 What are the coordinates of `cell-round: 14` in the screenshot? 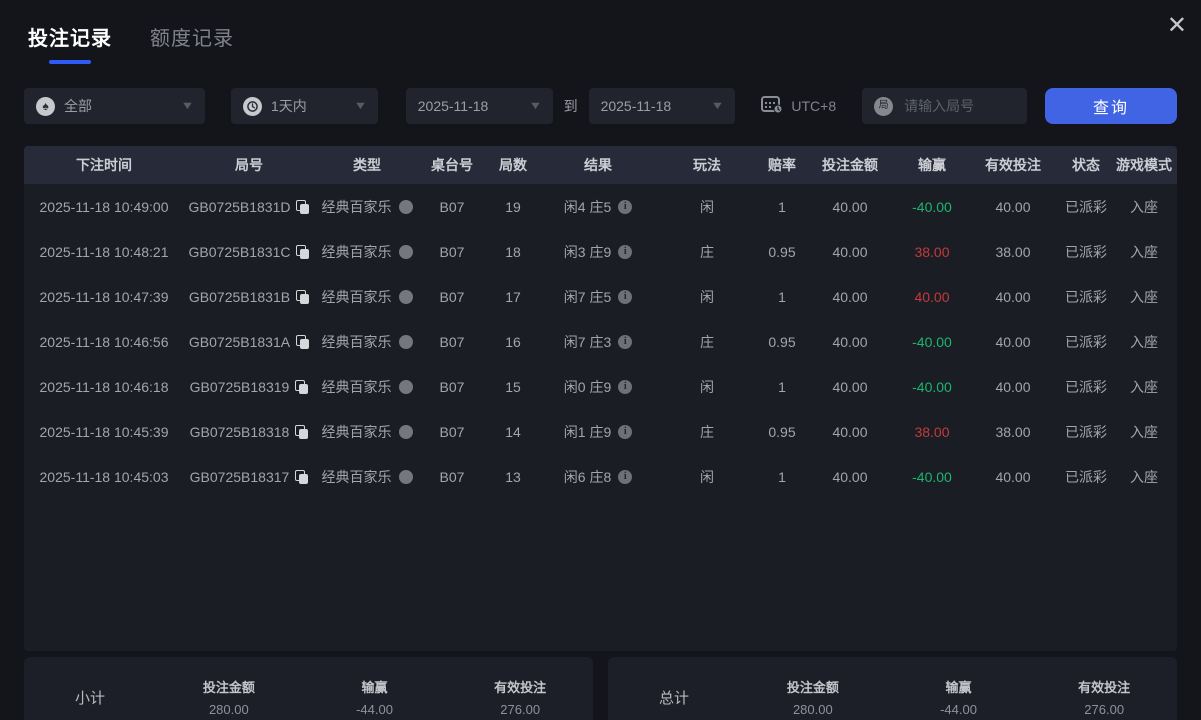 It's located at (513, 432).